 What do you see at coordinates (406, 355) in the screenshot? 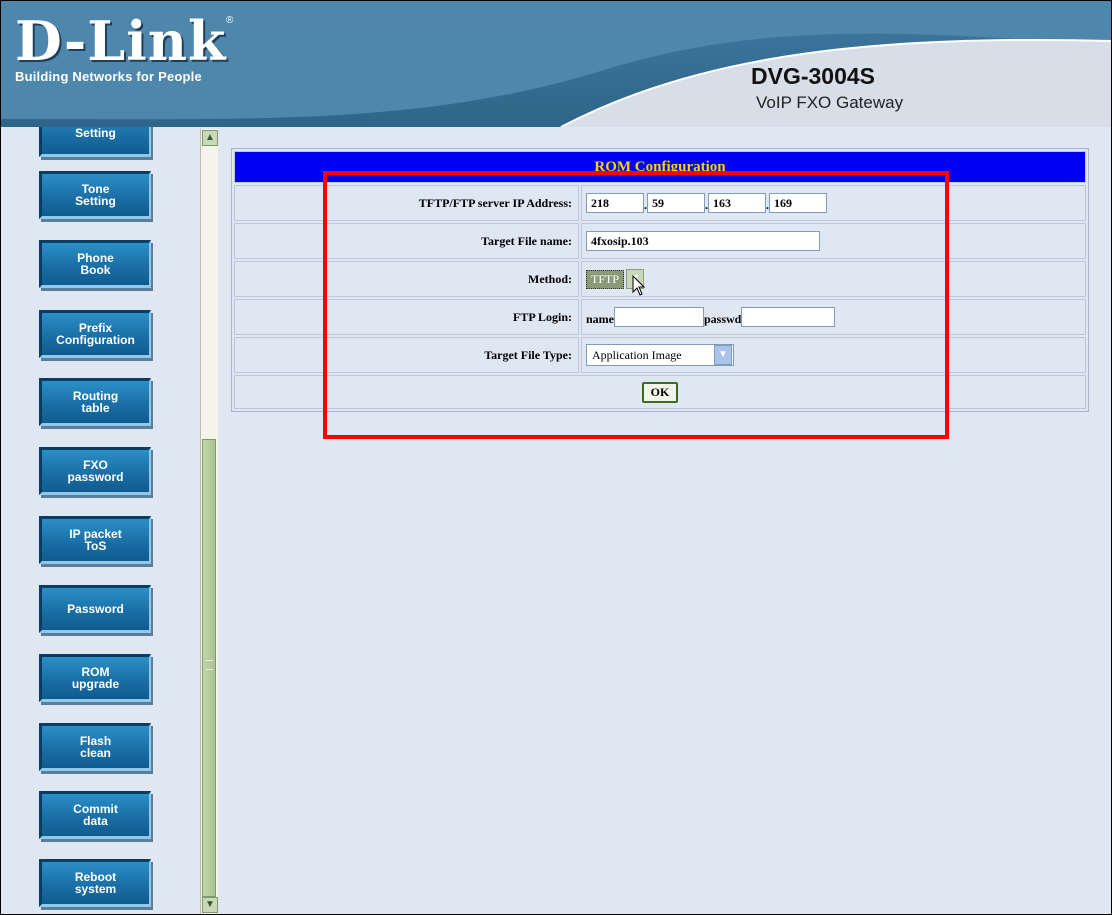
I see `file-type-label: Target File Type:` at bounding box center [406, 355].